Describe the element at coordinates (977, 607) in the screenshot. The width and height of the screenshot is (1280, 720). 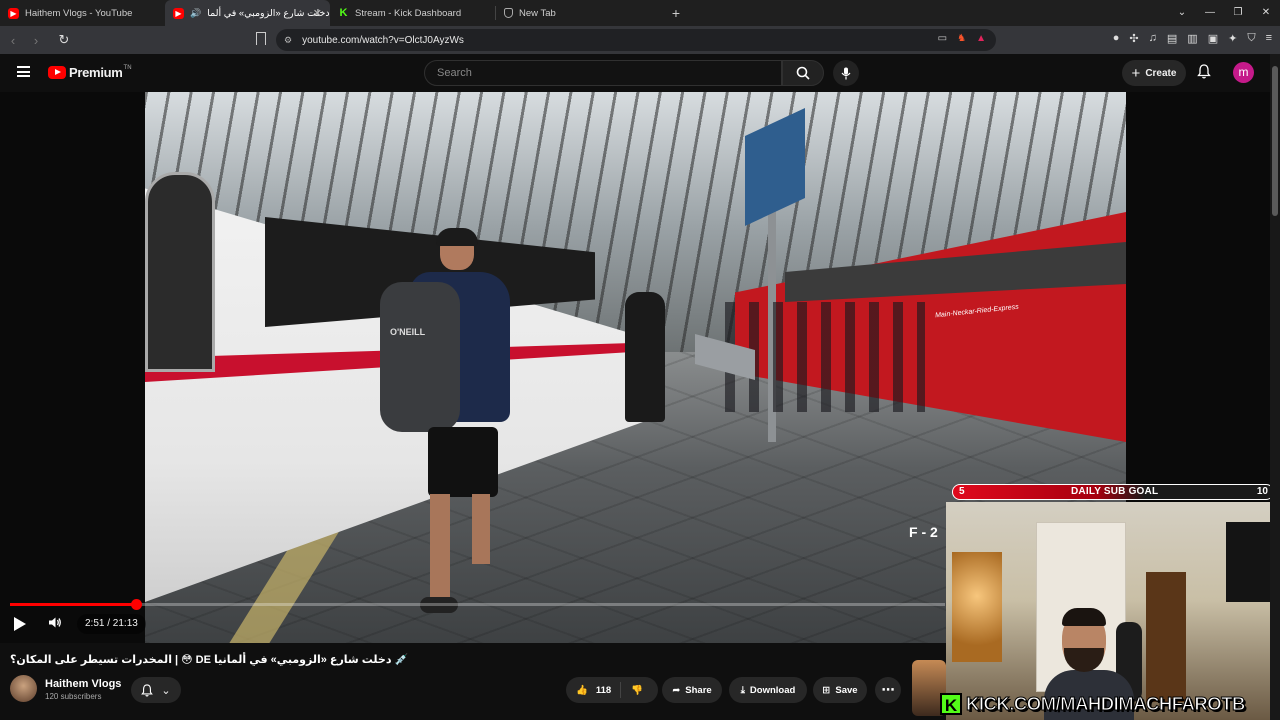
I see `webcam-lamp` at that location.